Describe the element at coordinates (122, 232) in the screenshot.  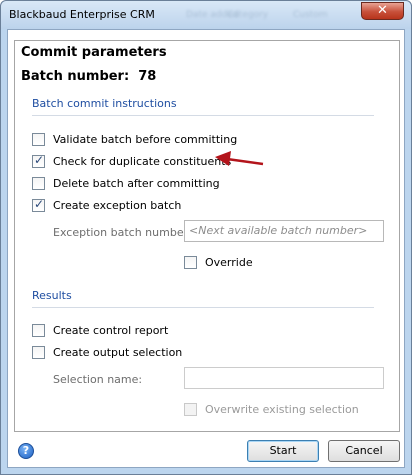
I see `exception-batch-number-label: Exception batch number:` at that location.